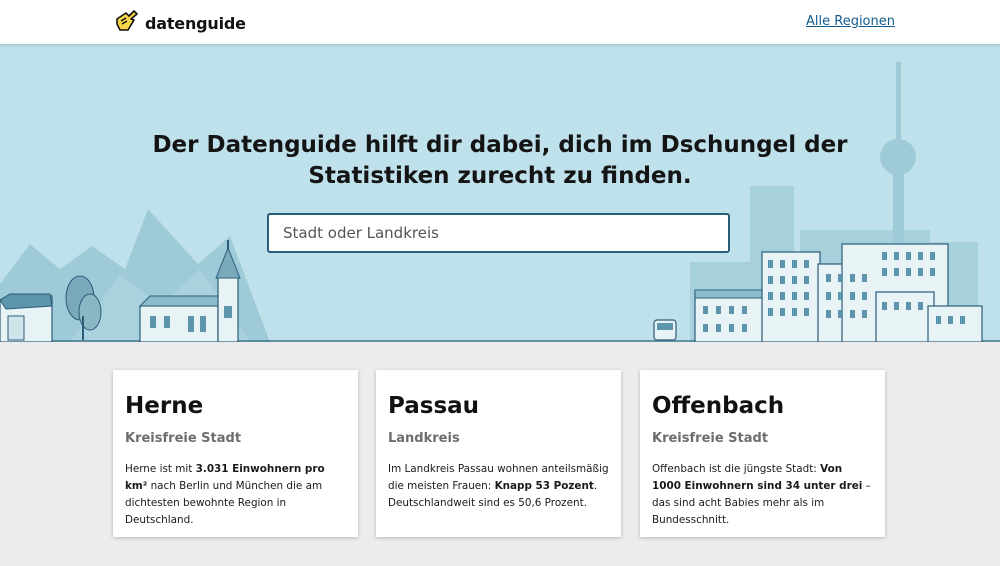 The width and height of the screenshot is (1000, 566). What do you see at coordinates (850, 21) in the screenshot?
I see `all-regions-link: Alle Regionen` at bounding box center [850, 21].